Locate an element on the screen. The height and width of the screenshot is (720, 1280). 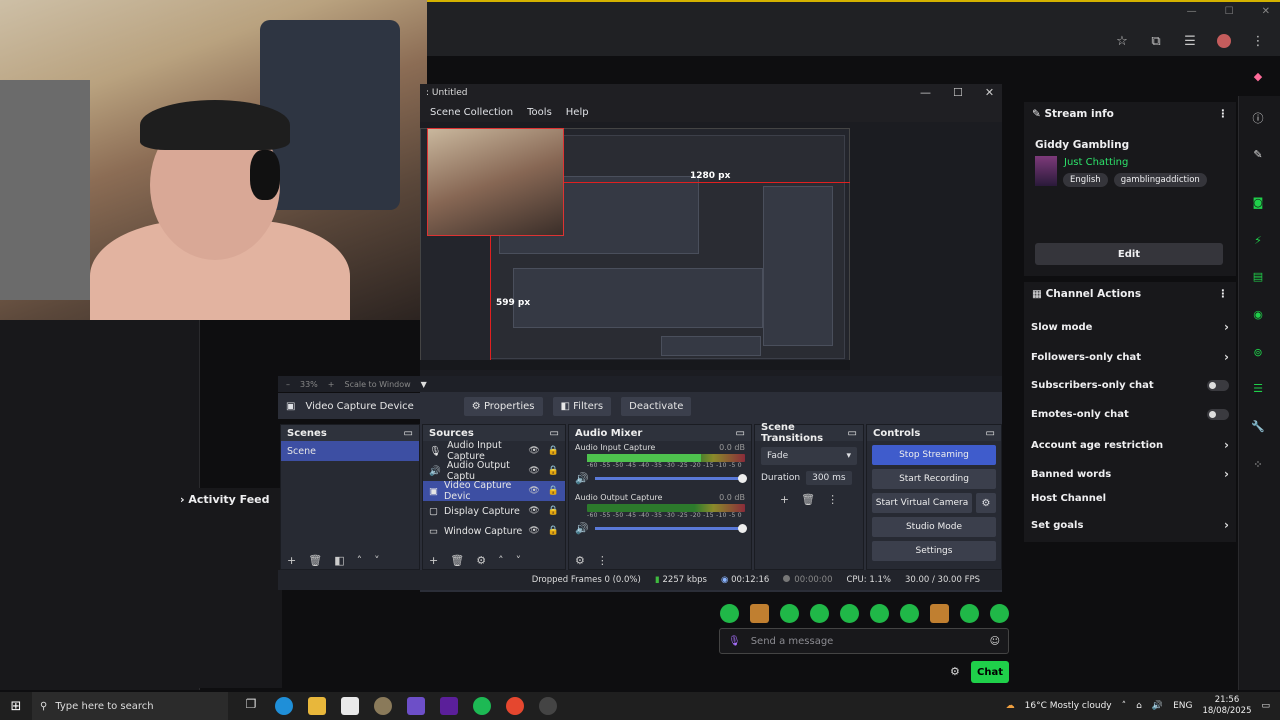
preview-webcam-source is located at coordinates (495, 182).